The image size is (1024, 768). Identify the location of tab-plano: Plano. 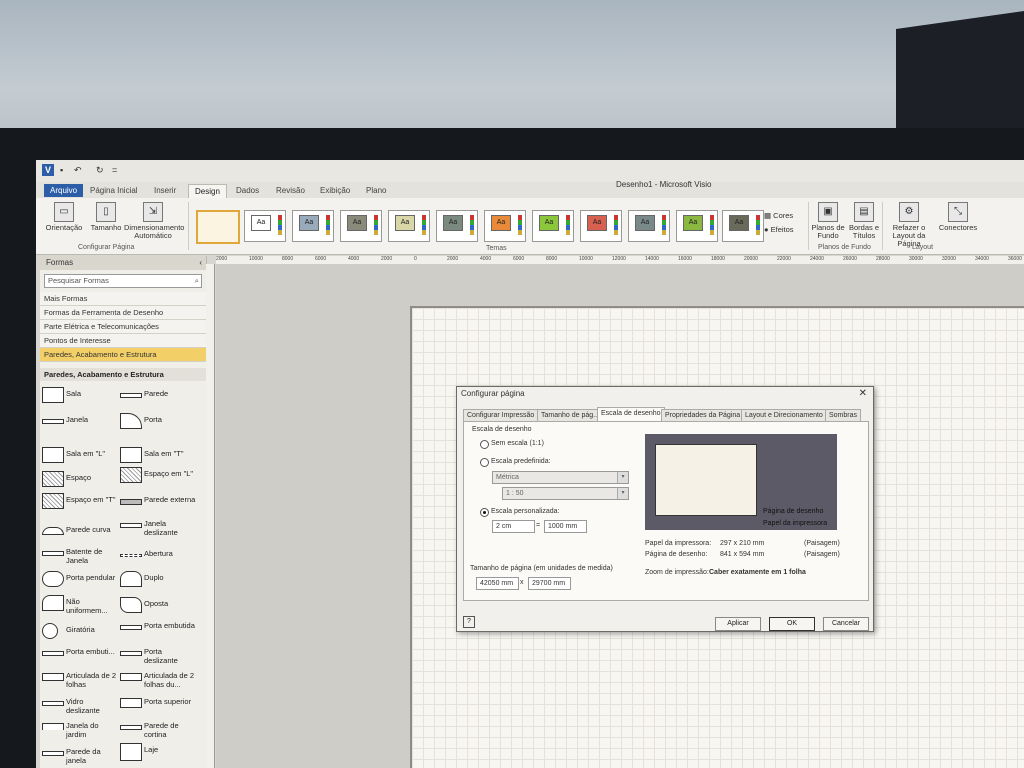
(376, 190).